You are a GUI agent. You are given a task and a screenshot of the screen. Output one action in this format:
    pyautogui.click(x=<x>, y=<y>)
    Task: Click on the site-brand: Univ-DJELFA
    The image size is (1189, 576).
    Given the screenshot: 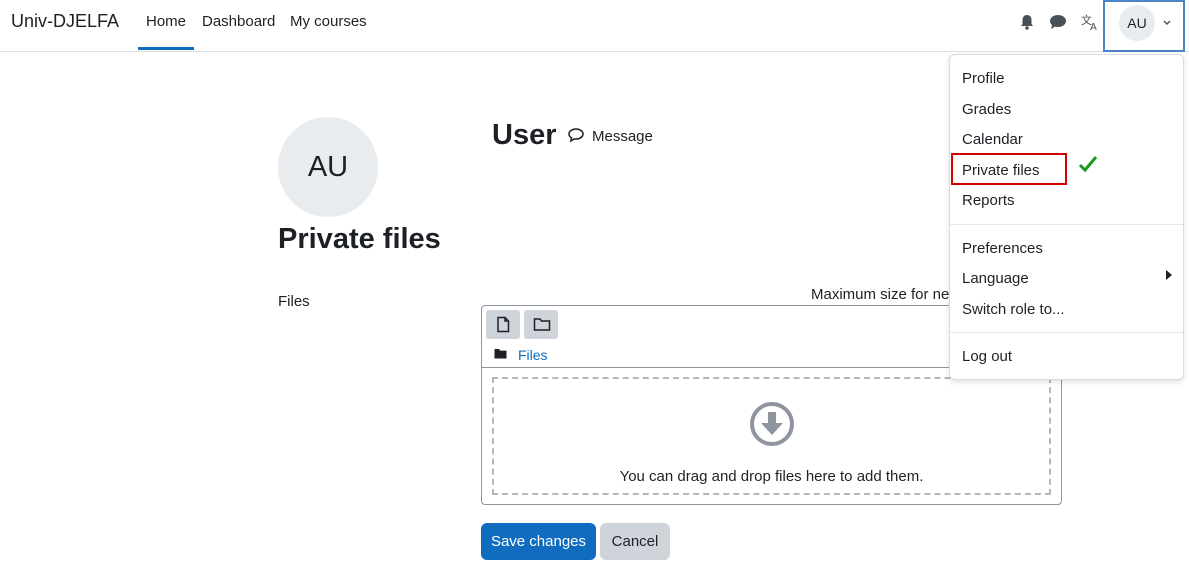 What is the action you would take?
    pyautogui.click(x=65, y=21)
    